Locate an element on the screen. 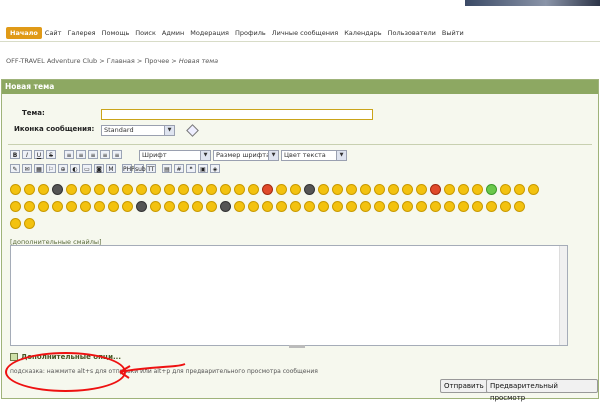 Image resolution: width=600 pixels, height=404 pixels. nav-site: Сайт is located at coordinates (53, 33).